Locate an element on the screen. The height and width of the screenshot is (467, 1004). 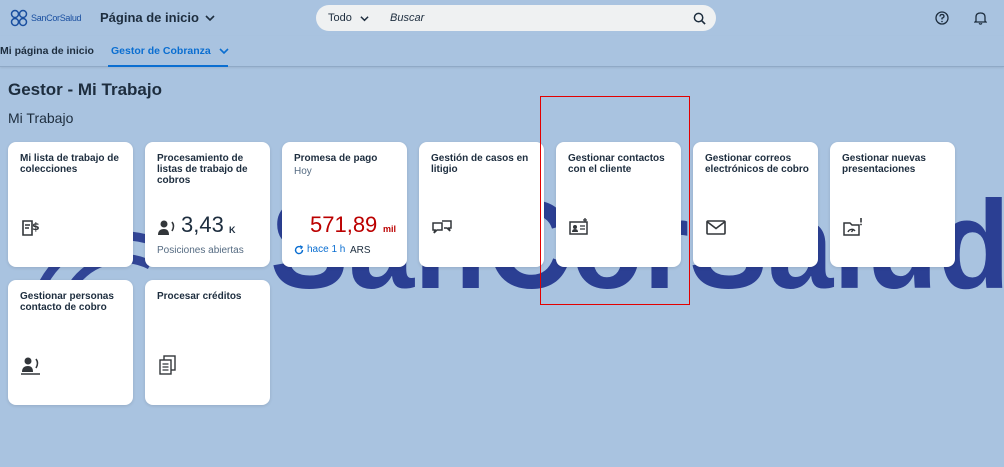
email-icon is located at coordinates (716, 227).